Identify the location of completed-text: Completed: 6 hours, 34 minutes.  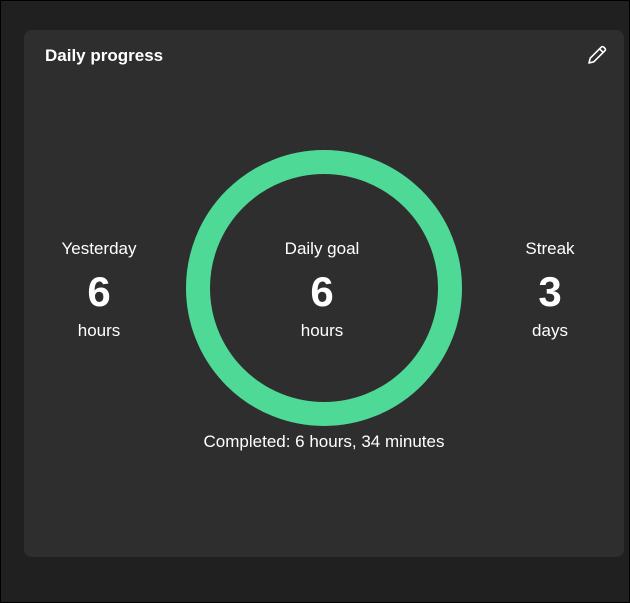
(324, 441).